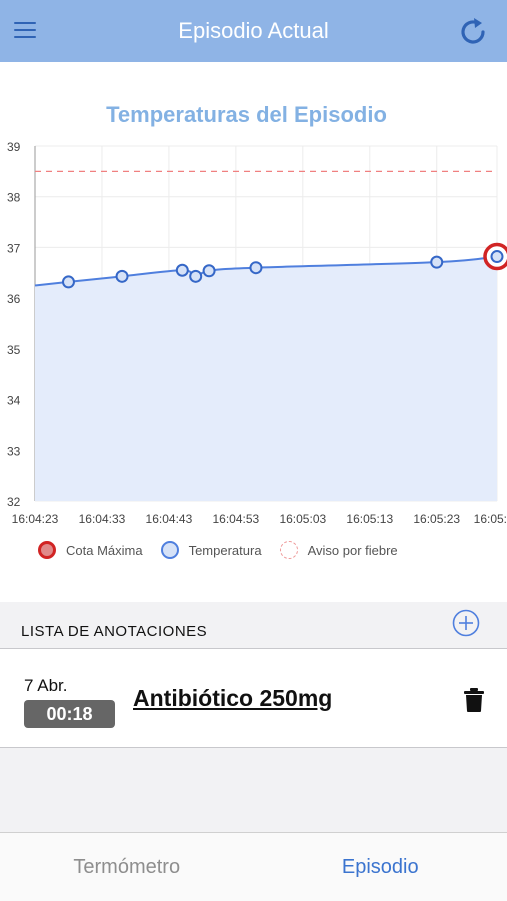  Describe the element at coordinates (14, 248) in the screenshot. I see `y-tick-label: 37` at that location.